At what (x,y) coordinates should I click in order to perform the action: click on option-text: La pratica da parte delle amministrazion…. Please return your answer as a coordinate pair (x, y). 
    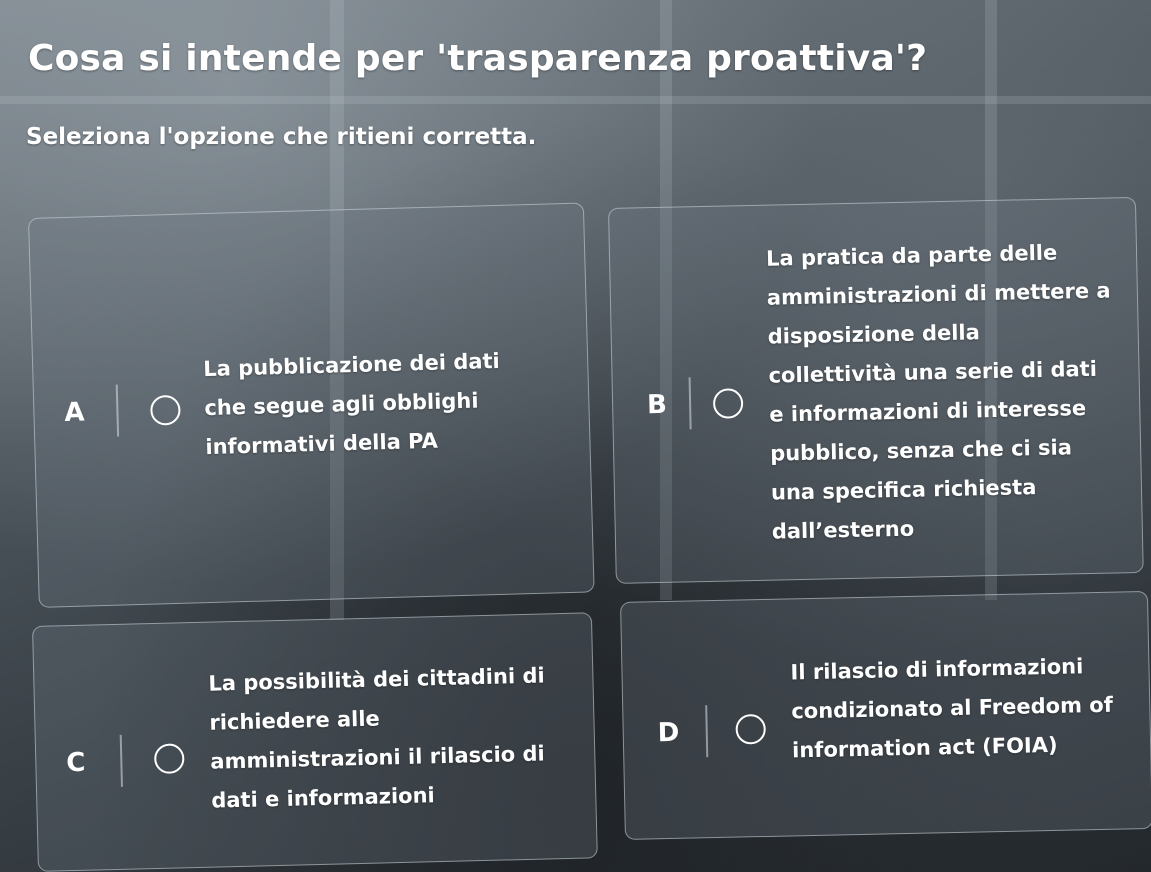
    Looking at the image, I should click on (938, 392).